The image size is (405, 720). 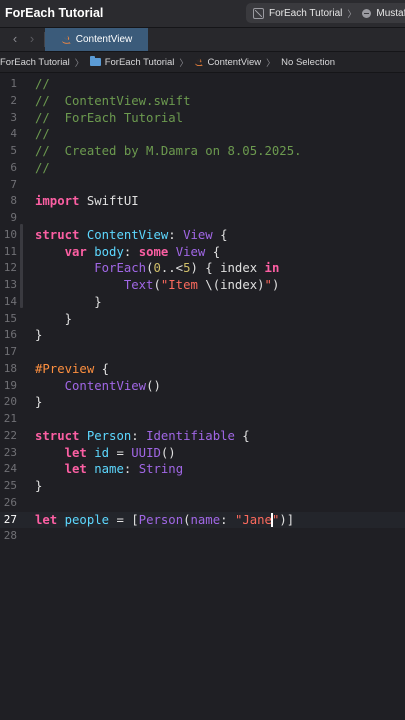 What do you see at coordinates (202, 134) in the screenshot?
I see `code-line: 4 //` at bounding box center [202, 134].